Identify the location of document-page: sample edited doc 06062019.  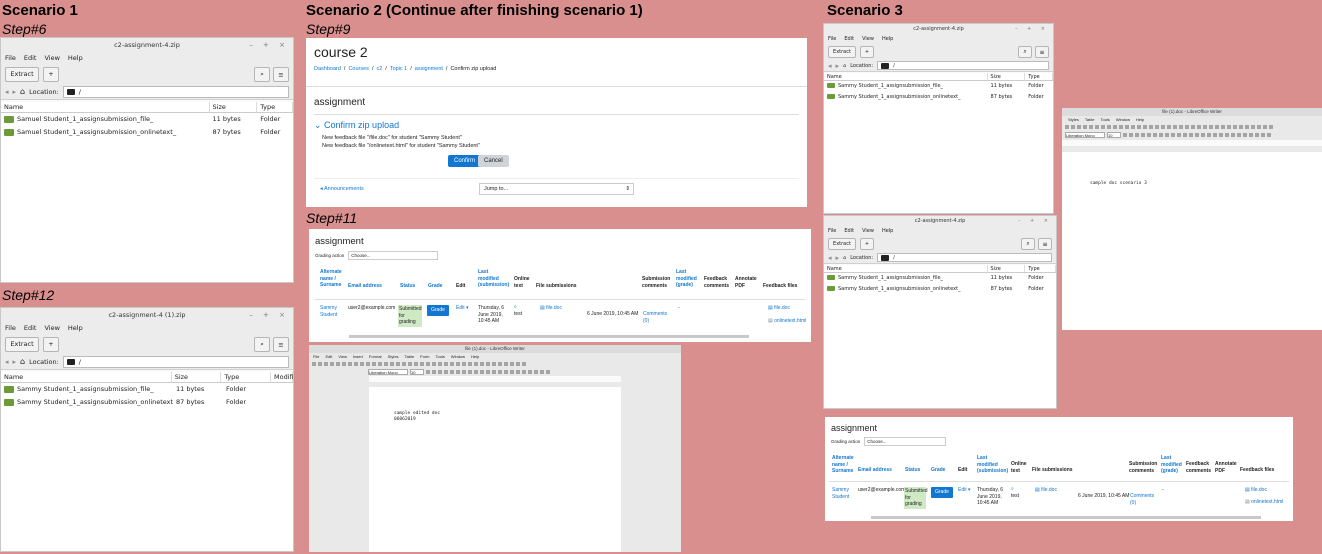
(495, 469).